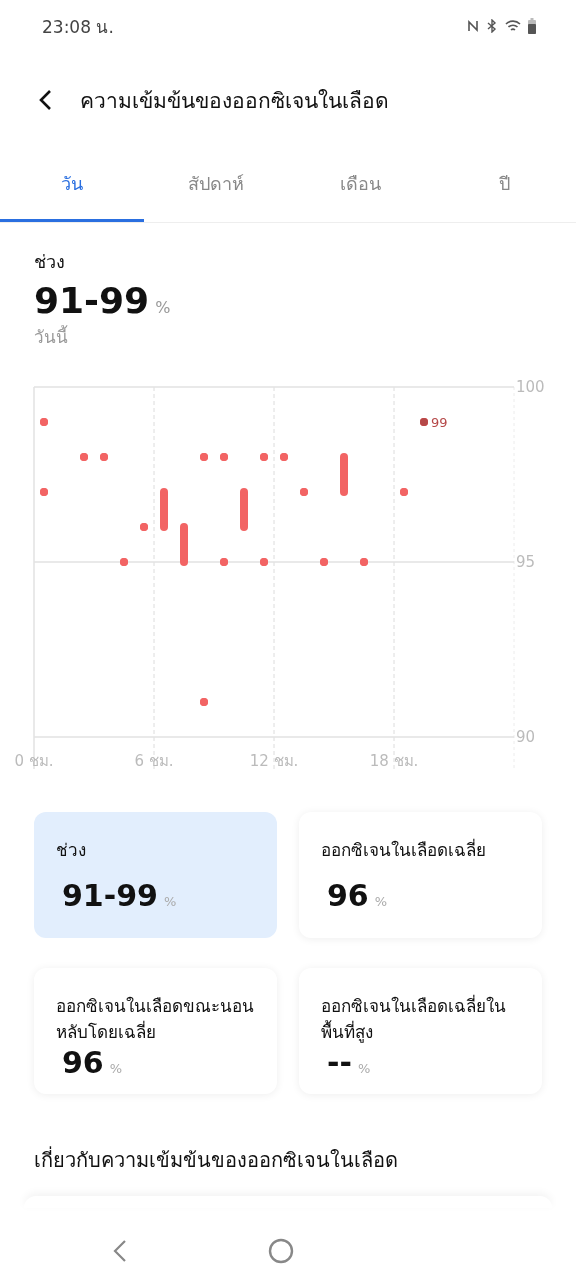 This screenshot has width=576, height=1280. What do you see at coordinates (530, 387) in the screenshot?
I see `y-axis-label: 100` at bounding box center [530, 387].